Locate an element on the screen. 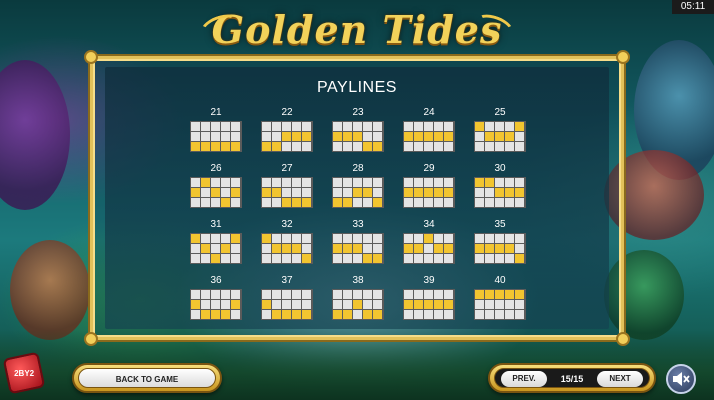  payline-number: 39 is located at coordinates (429, 280).